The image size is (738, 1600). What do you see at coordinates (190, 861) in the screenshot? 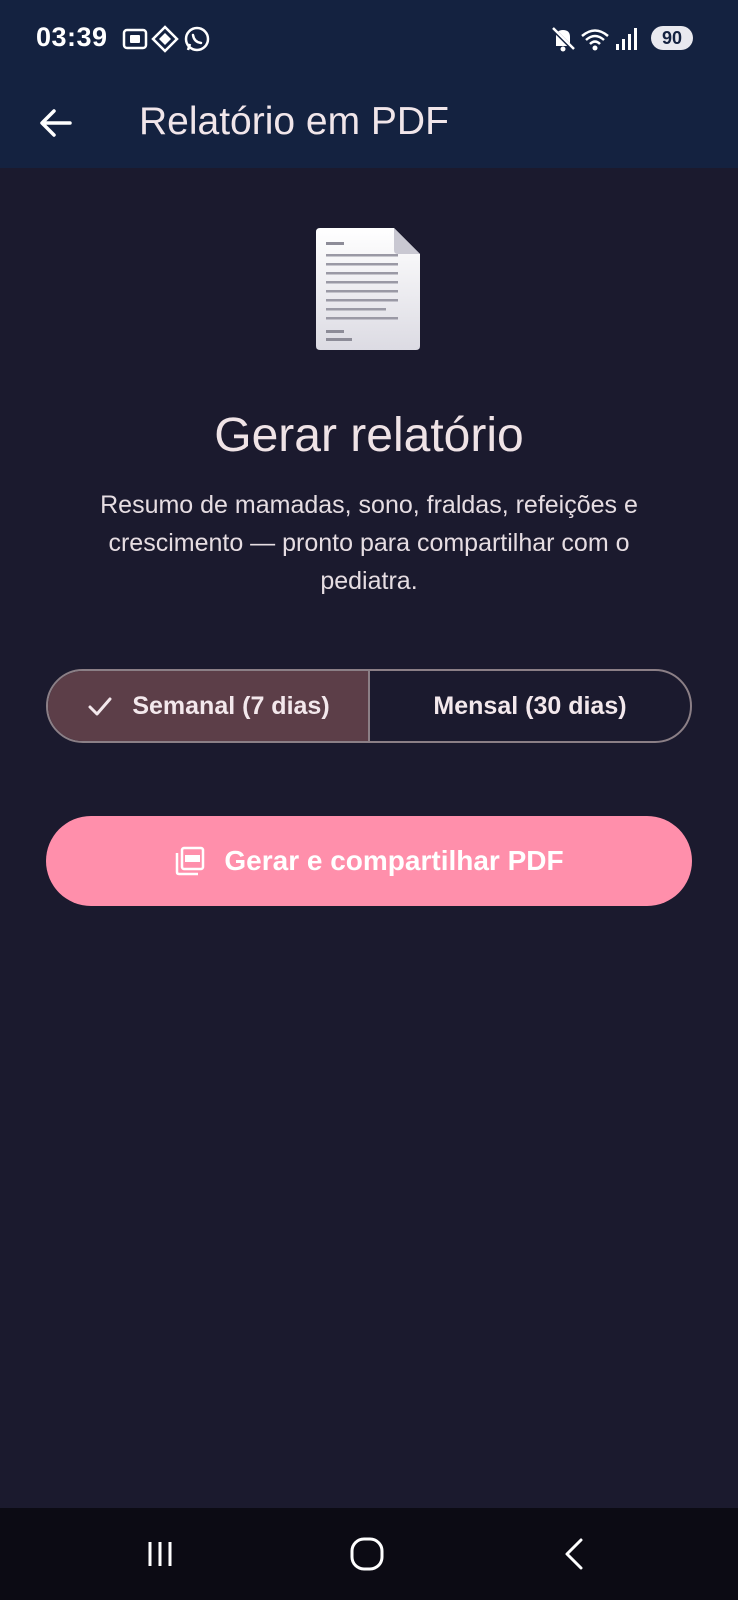
I see `pdf-icon` at bounding box center [190, 861].